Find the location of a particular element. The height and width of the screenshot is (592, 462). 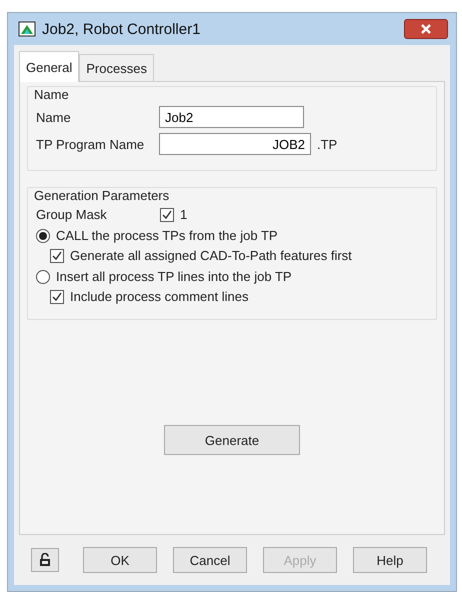

tab: General is located at coordinates (49, 66).